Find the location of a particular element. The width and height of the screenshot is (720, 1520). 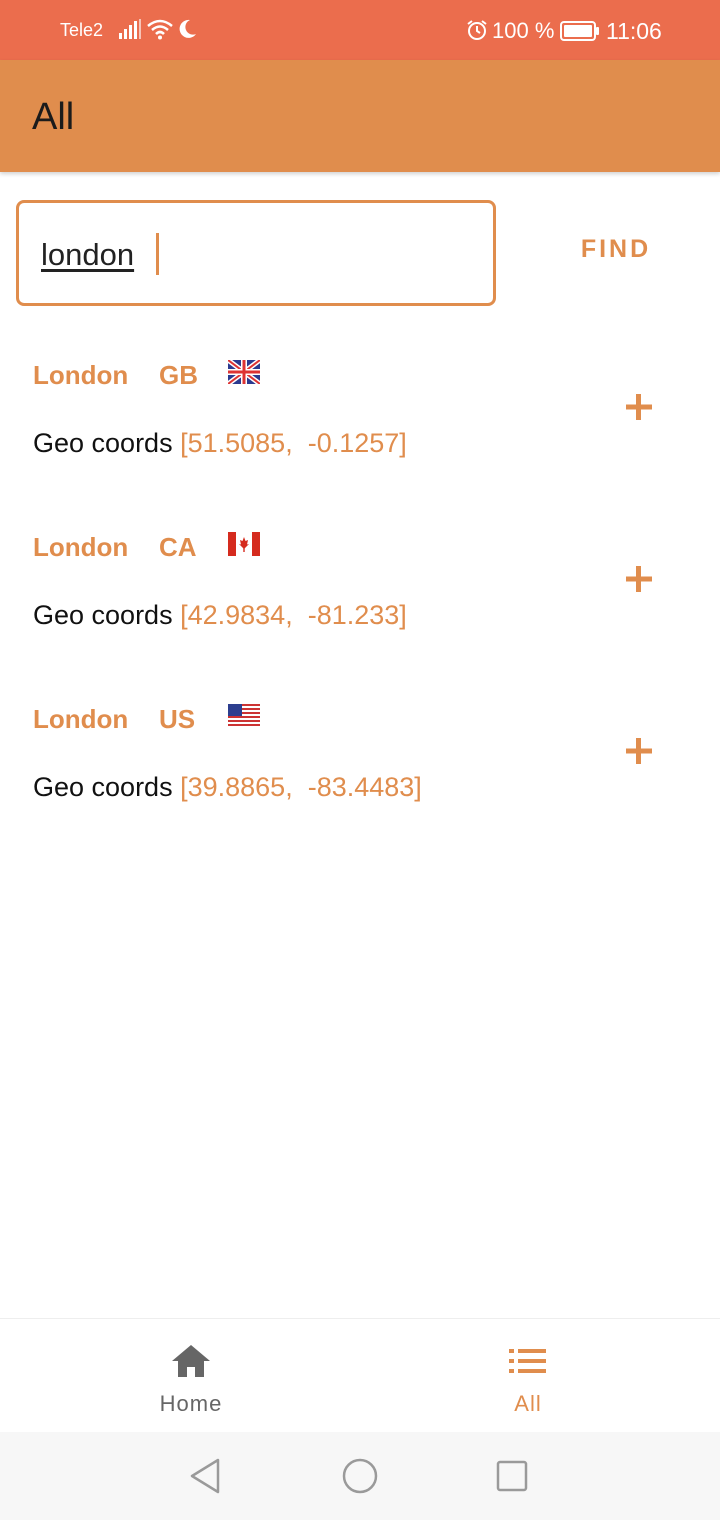

nav-item-home: Home is located at coordinates (191, 1376).